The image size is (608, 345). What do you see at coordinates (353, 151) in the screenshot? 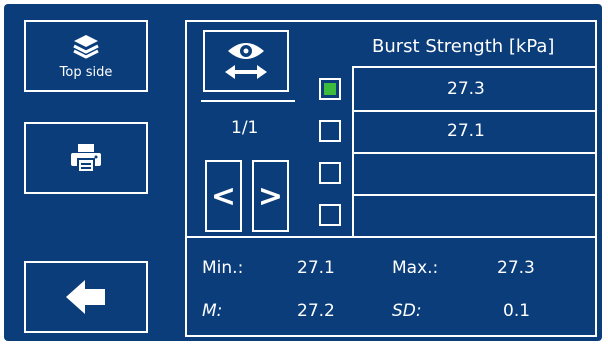
I see `table-column-divider` at bounding box center [353, 151].